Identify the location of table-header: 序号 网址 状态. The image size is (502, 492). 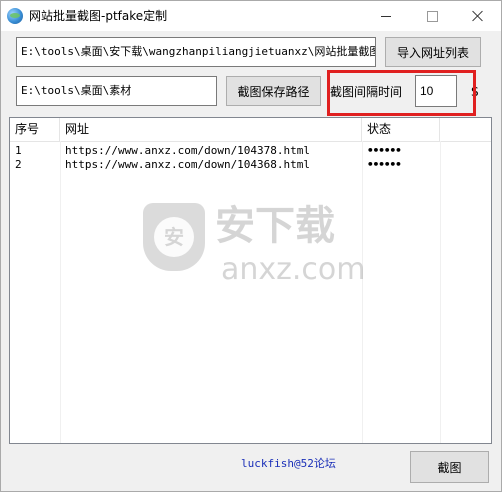
(250, 130).